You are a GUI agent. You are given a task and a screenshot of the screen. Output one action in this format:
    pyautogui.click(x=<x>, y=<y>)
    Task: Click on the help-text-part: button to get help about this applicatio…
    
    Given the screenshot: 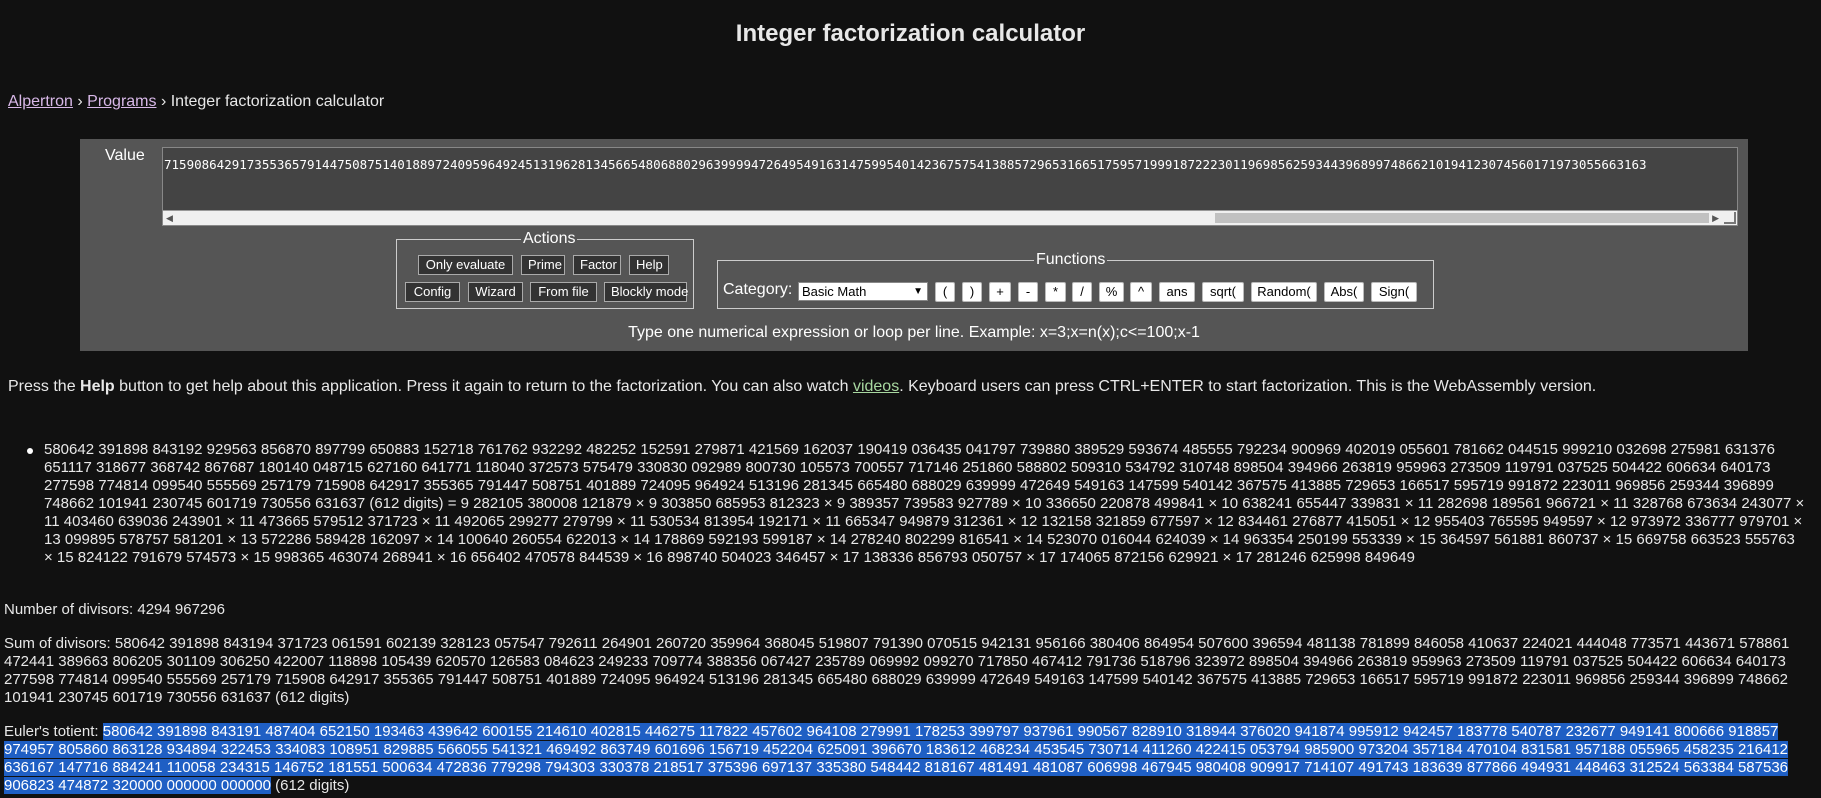 What is the action you would take?
    pyautogui.click(x=483, y=386)
    